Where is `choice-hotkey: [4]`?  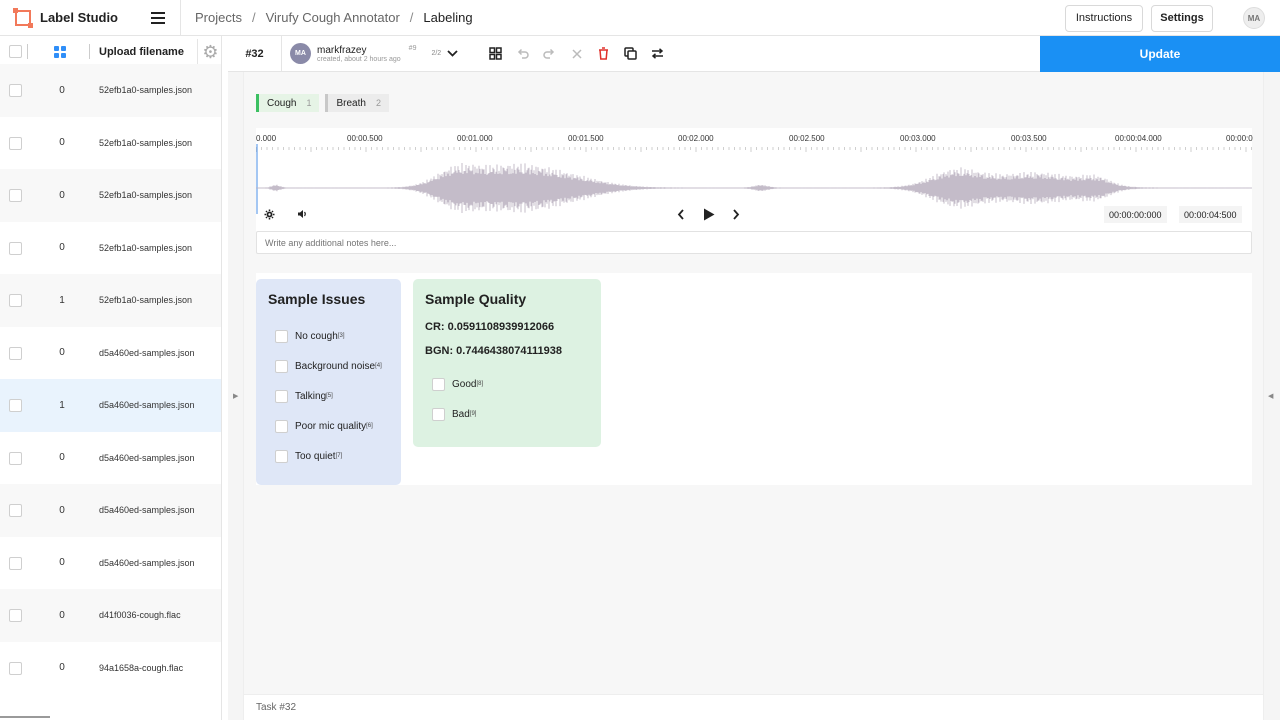 choice-hotkey: [4] is located at coordinates (378, 366).